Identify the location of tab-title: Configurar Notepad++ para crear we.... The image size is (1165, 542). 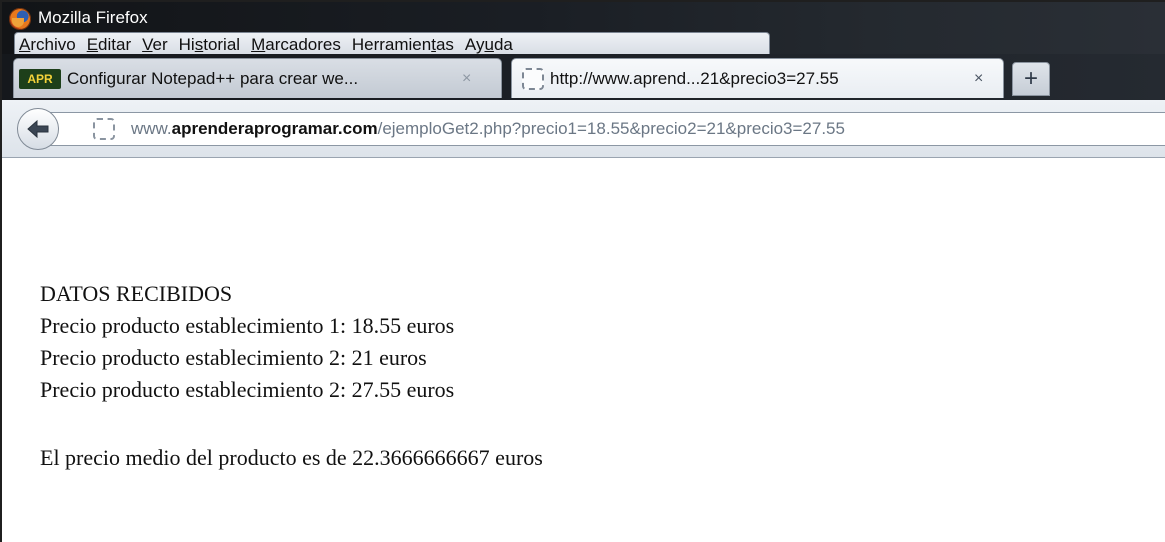
(213, 78).